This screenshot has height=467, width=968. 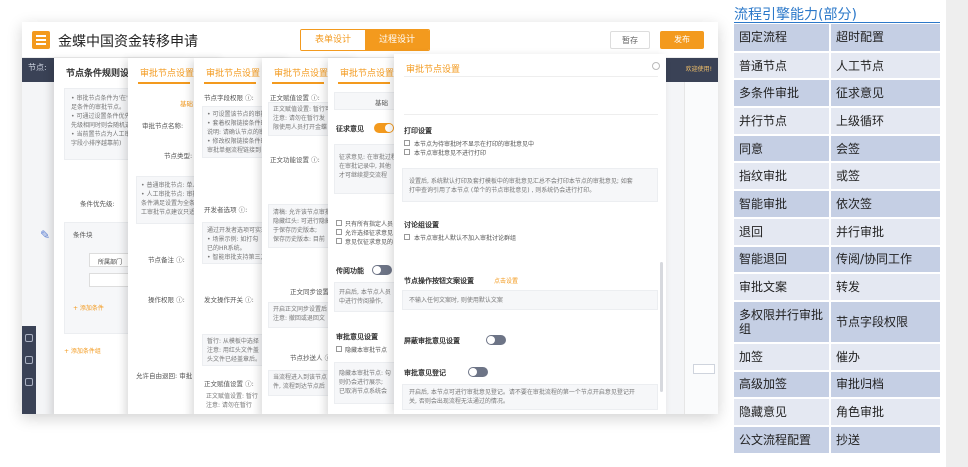 What do you see at coordinates (885, 177) in the screenshot?
I see `capability-cell: 或签` at bounding box center [885, 177].